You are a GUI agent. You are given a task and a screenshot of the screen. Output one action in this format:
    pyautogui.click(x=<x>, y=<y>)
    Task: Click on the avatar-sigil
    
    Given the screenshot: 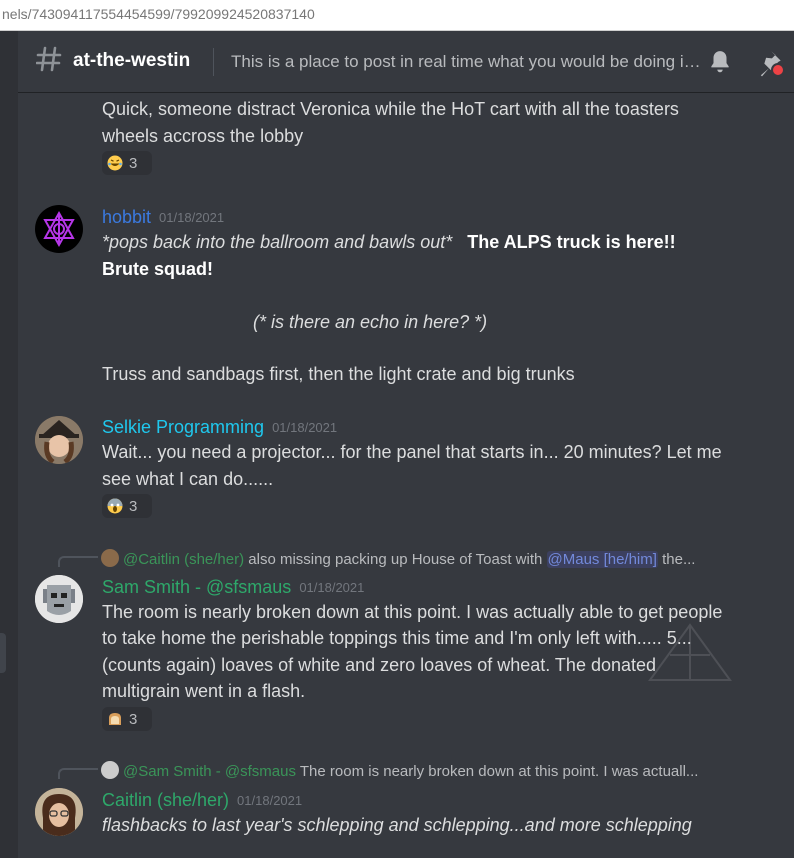 What is the action you would take?
    pyautogui.click(x=59, y=229)
    